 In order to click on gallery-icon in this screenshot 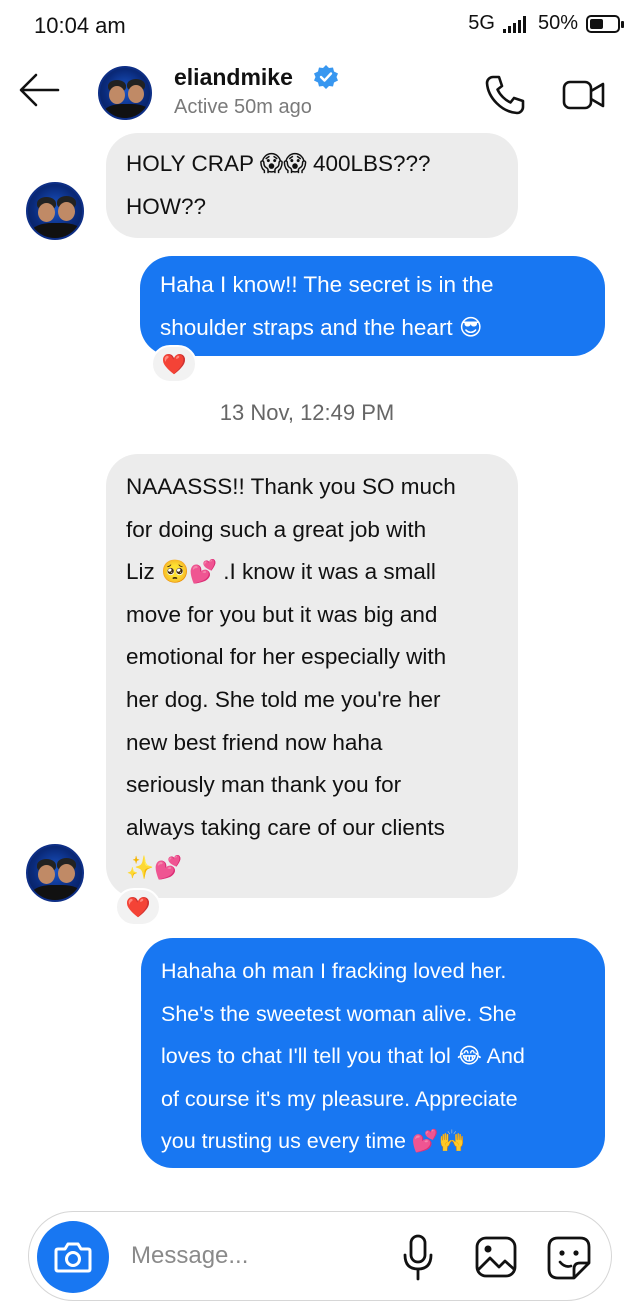, I will do `click(496, 1257)`.